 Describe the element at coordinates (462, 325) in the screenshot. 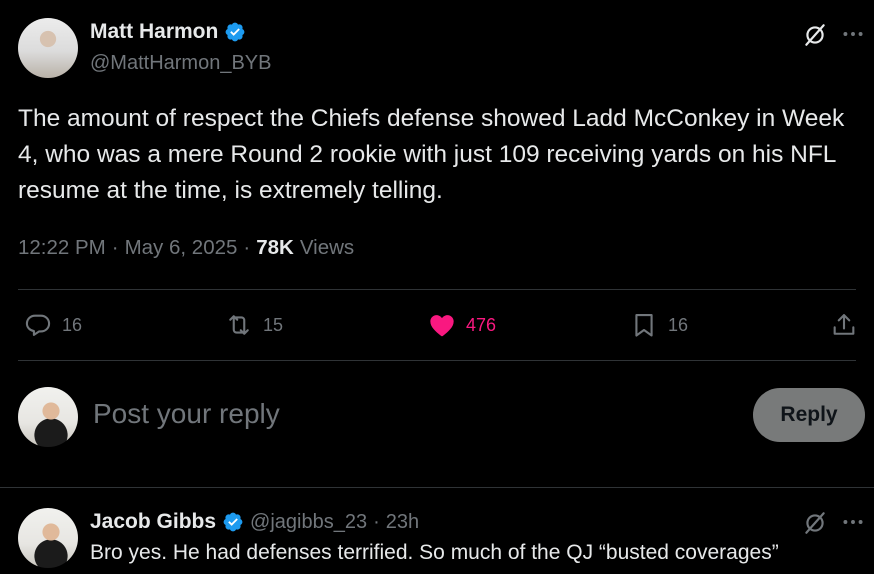

I see `like-action: 476` at that location.